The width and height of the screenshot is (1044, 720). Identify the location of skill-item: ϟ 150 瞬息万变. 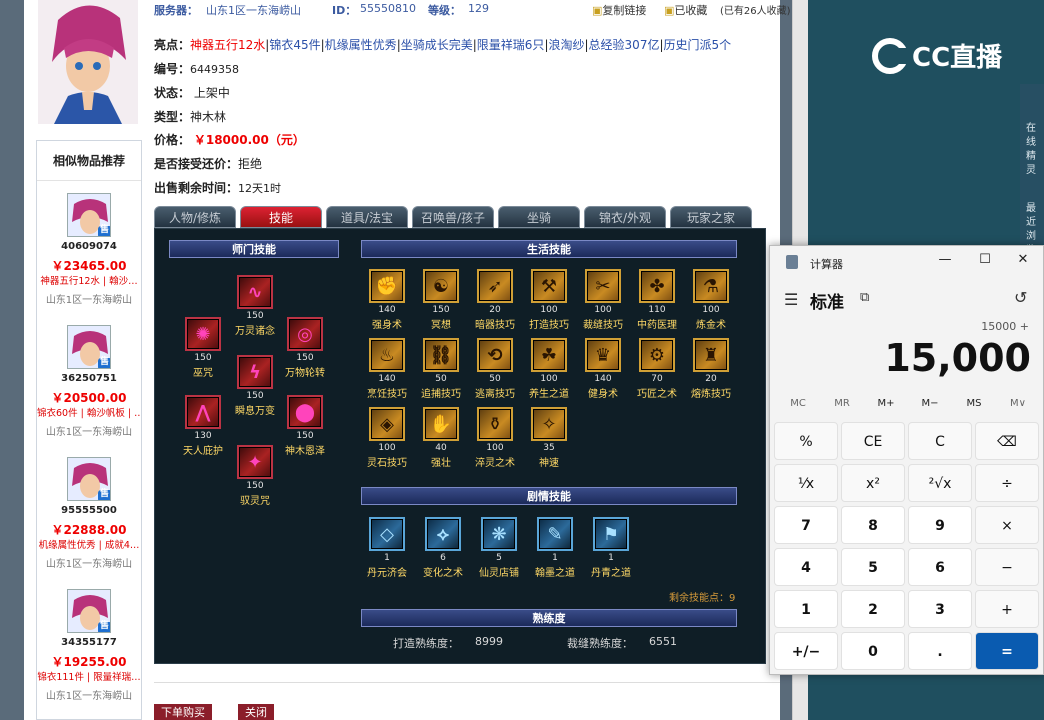
(255, 386).